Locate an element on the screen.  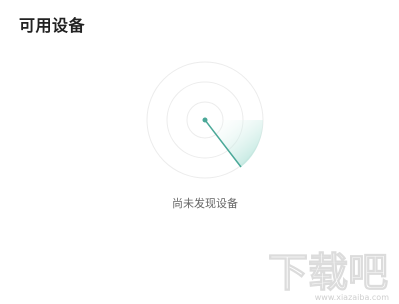
watermark-logo-text: 下载吧 is located at coordinates (328, 273).